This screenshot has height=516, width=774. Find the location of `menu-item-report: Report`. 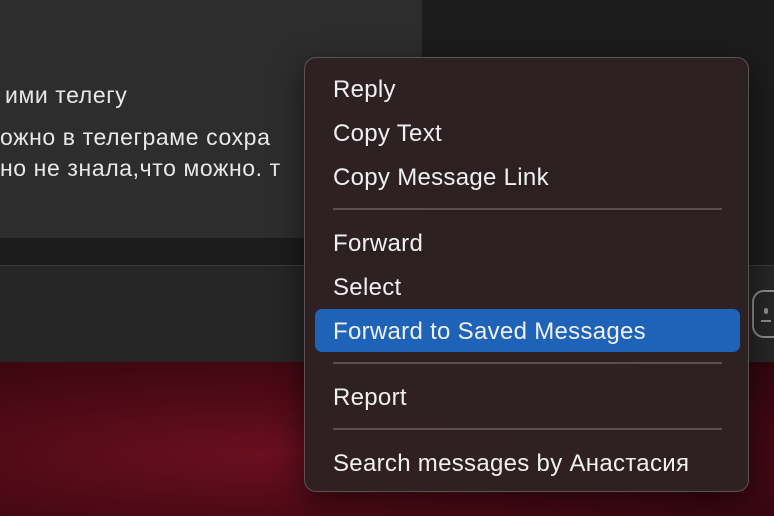

menu-item-report: Report is located at coordinates (370, 398).